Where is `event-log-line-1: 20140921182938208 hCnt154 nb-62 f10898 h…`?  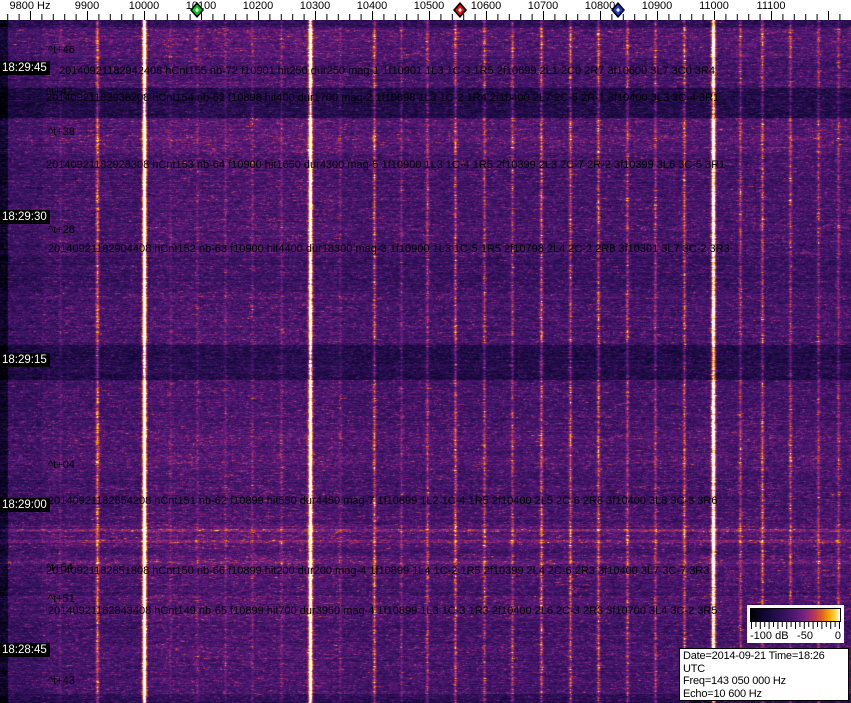
event-log-line-1: 20140921182938208 hCnt154 nb-62 f10898 h… is located at coordinates (383, 98).